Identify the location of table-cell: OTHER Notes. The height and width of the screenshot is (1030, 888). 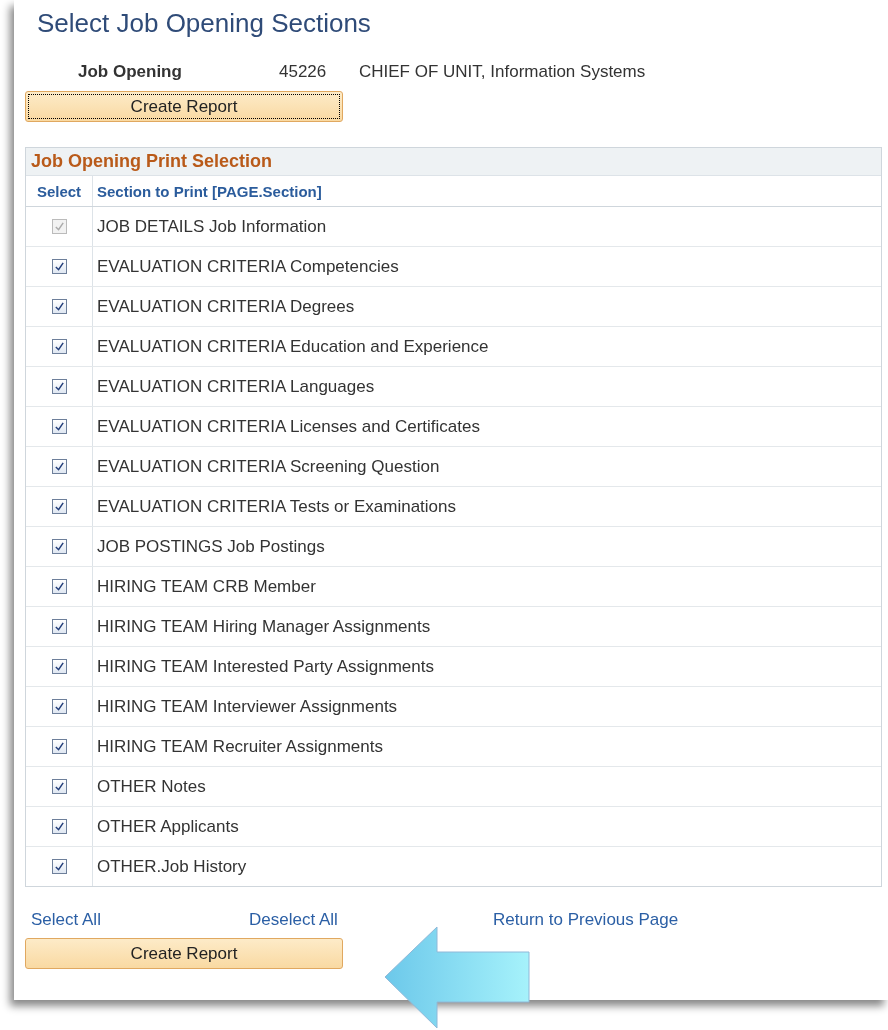
(151, 786).